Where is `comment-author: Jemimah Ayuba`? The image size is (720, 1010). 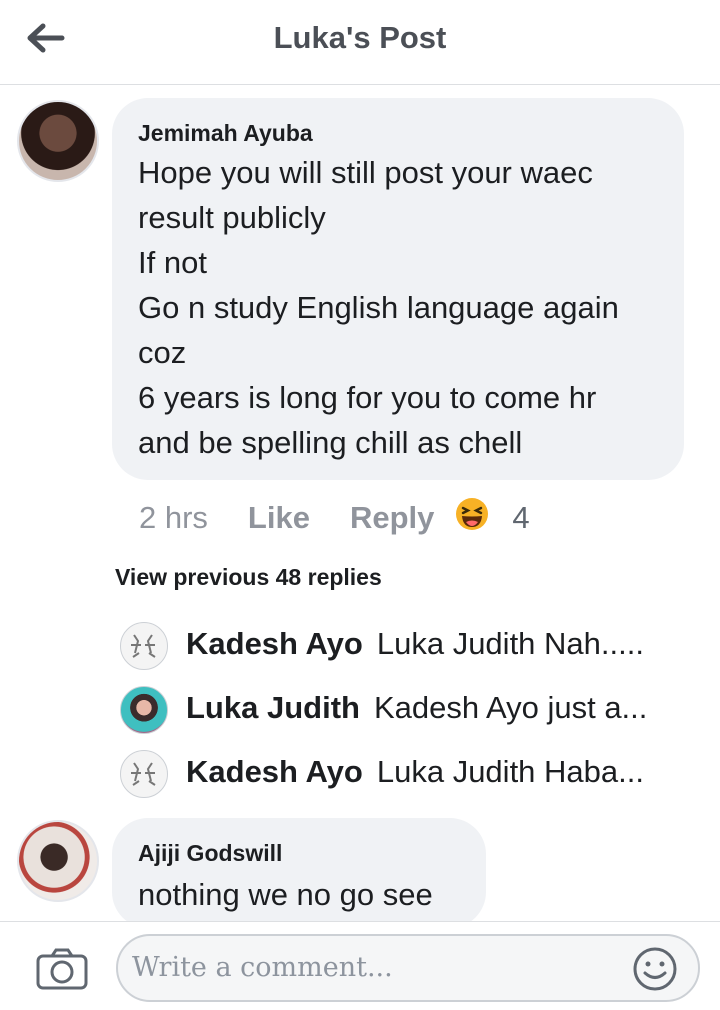 comment-author: Jemimah Ayuba is located at coordinates (225, 133).